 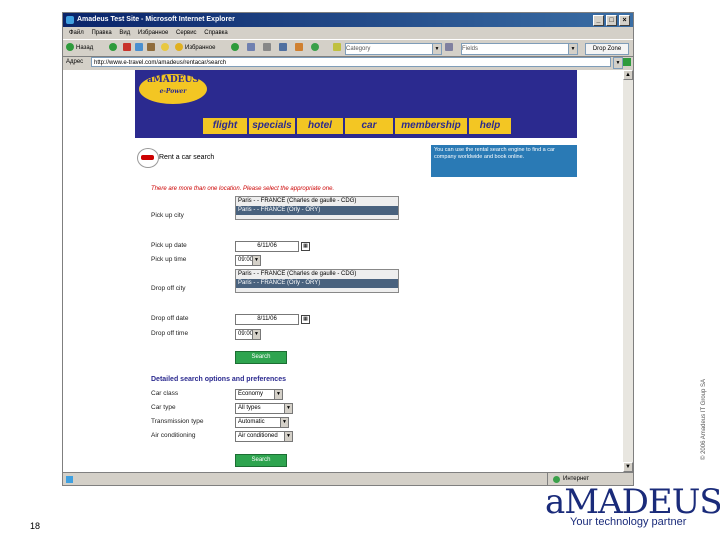 What do you see at coordinates (69, 479) in the screenshot?
I see `page-icon` at bounding box center [69, 479].